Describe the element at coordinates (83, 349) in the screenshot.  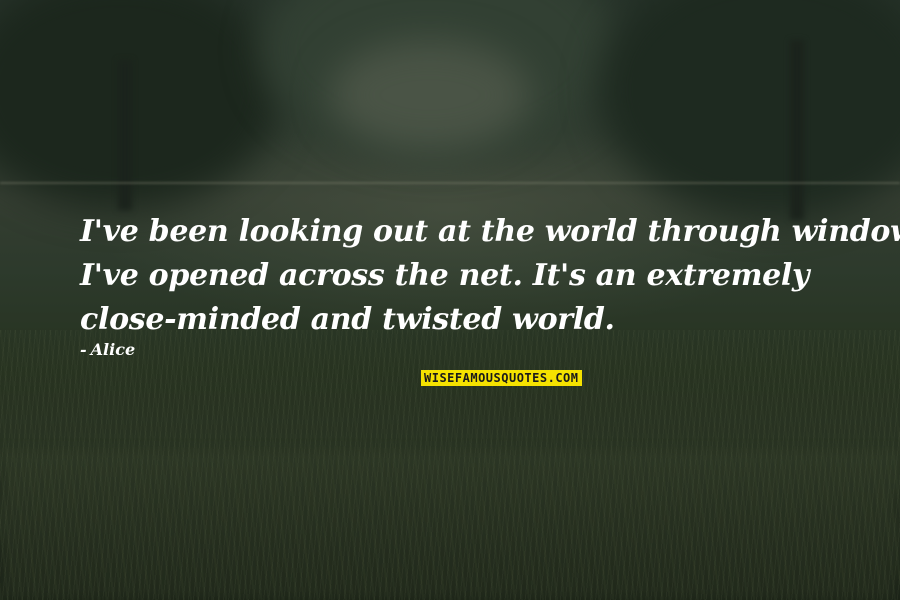
I see `author-dash: -` at that location.